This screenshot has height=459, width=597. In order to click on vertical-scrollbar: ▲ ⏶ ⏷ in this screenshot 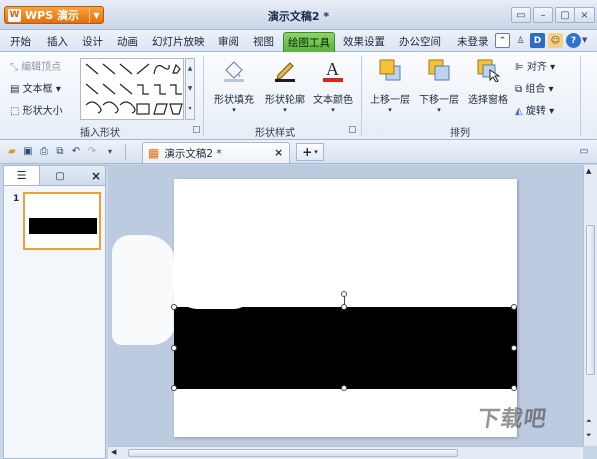, I will do `click(590, 305)`.